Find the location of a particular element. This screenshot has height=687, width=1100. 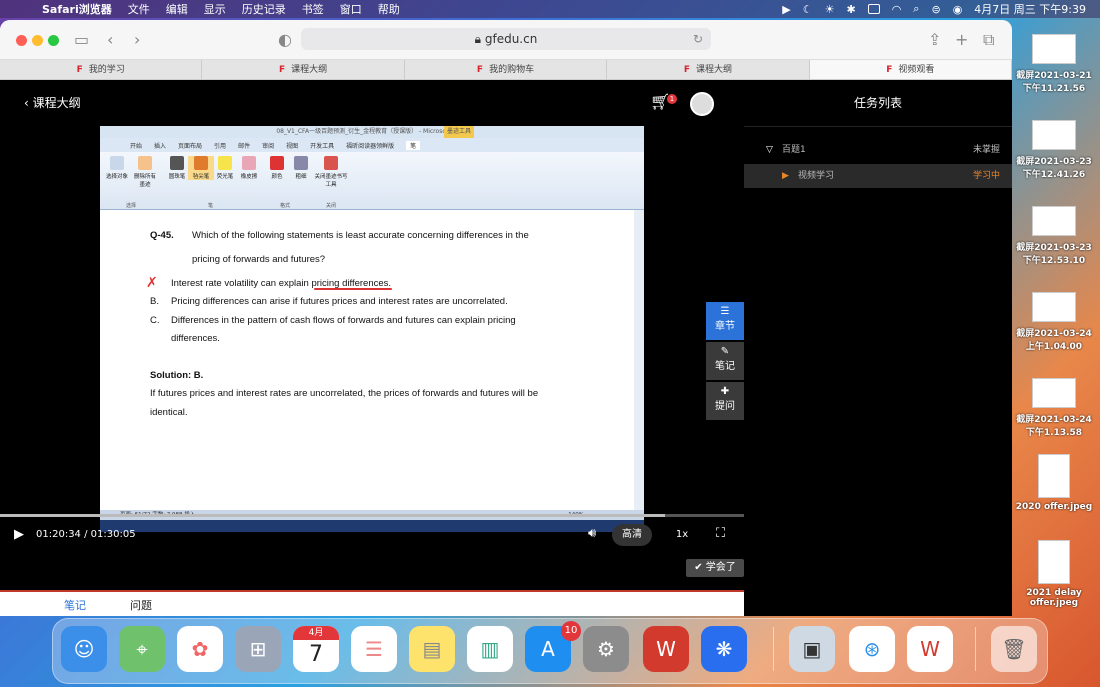

url-text: gfedu.cn is located at coordinates (511, 39).